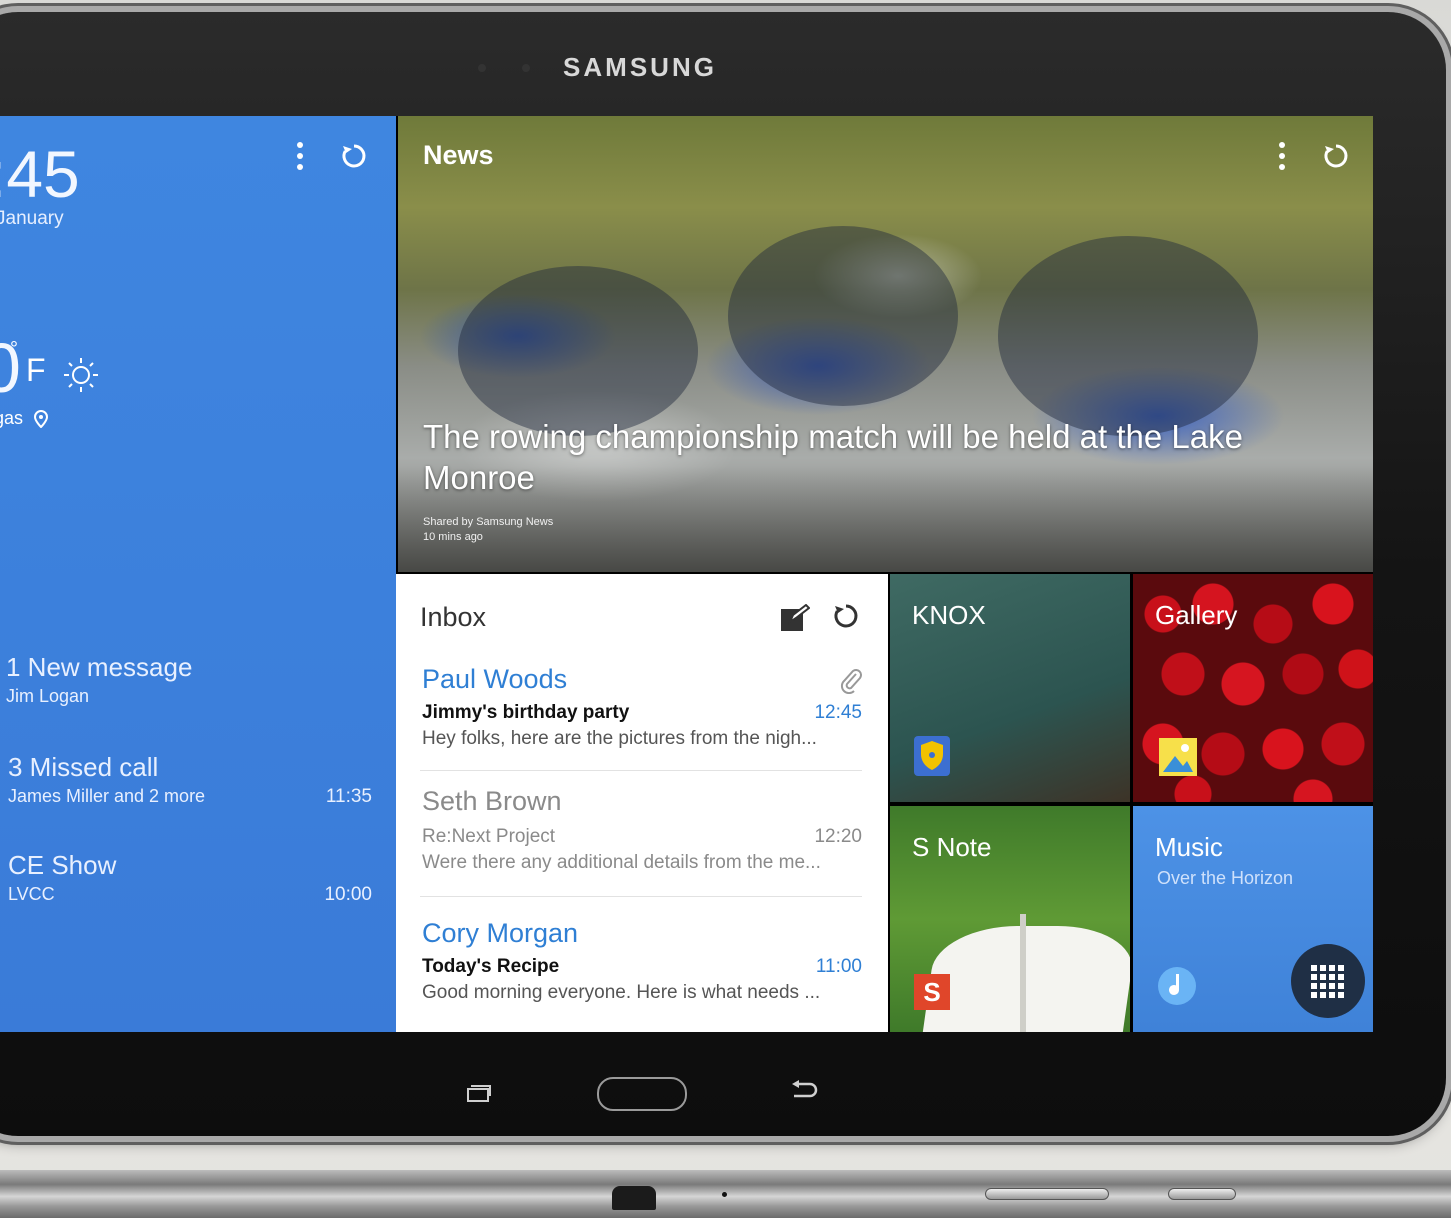 The width and height of the screenshot is (1451, 1218). Describe the element at coordinates (41, 421) in the screenshot. I see `location-pin-icon` at that location.